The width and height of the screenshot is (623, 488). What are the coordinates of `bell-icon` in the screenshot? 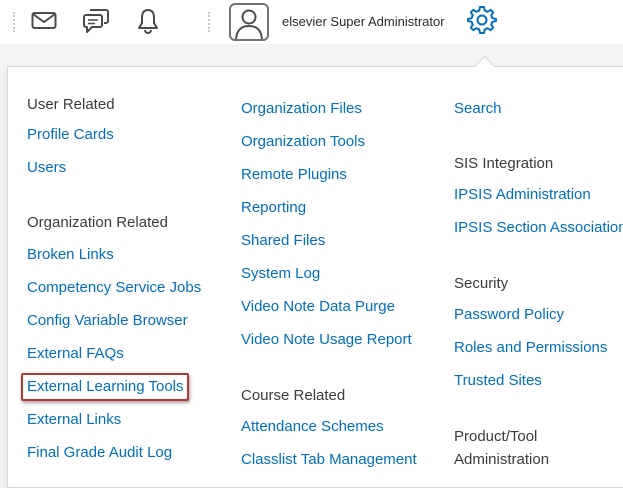 It's located at (148, 21).